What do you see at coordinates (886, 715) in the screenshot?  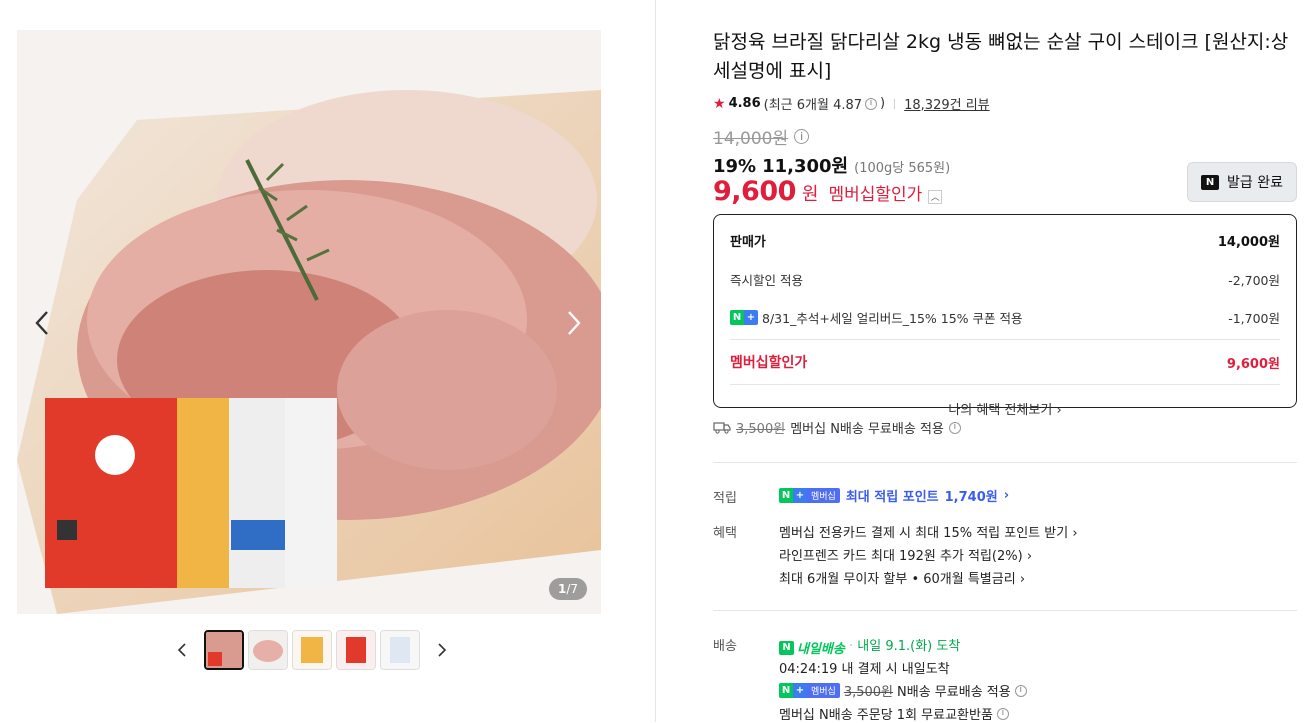 I see `free-exchange-text: 멤버십 N배송 주문당 1회 무료교환반품` at bounding box center [886, 715].